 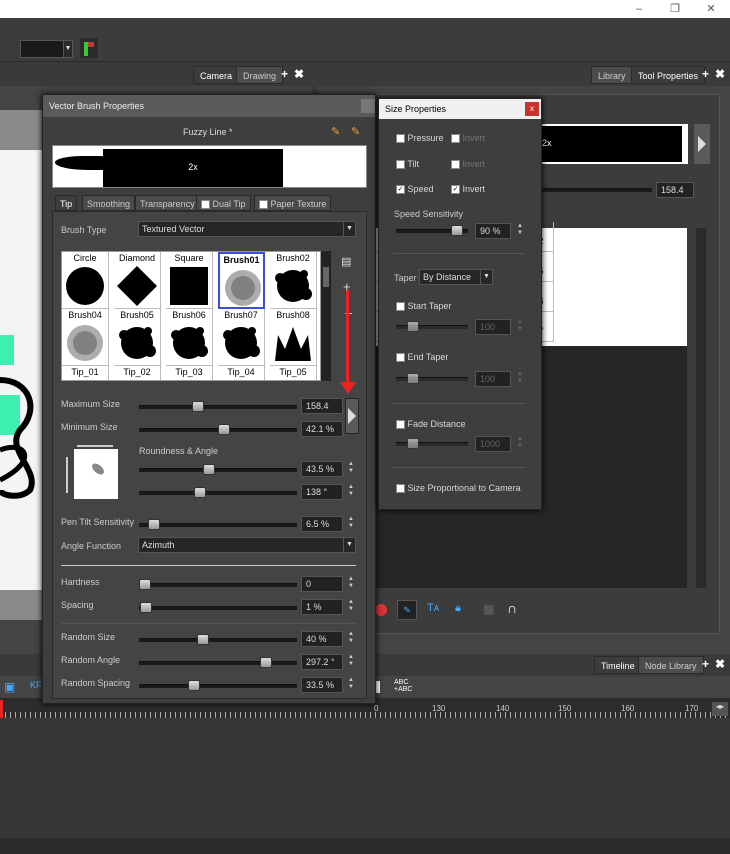 What do you see at coordinates (701, 408) in the screenshot?
I see `tool-grid-scrollbar` at bounding box center [701, 408].